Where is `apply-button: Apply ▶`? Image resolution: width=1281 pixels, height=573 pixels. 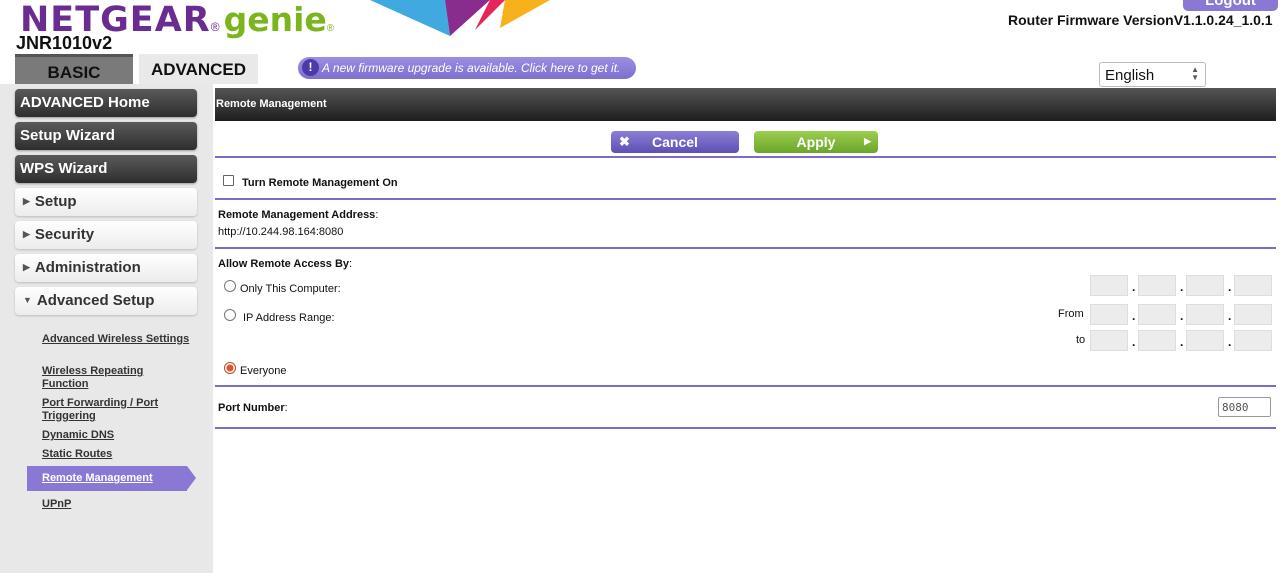 apply-button: Apply ▶ is located at coordinates (816, 142).